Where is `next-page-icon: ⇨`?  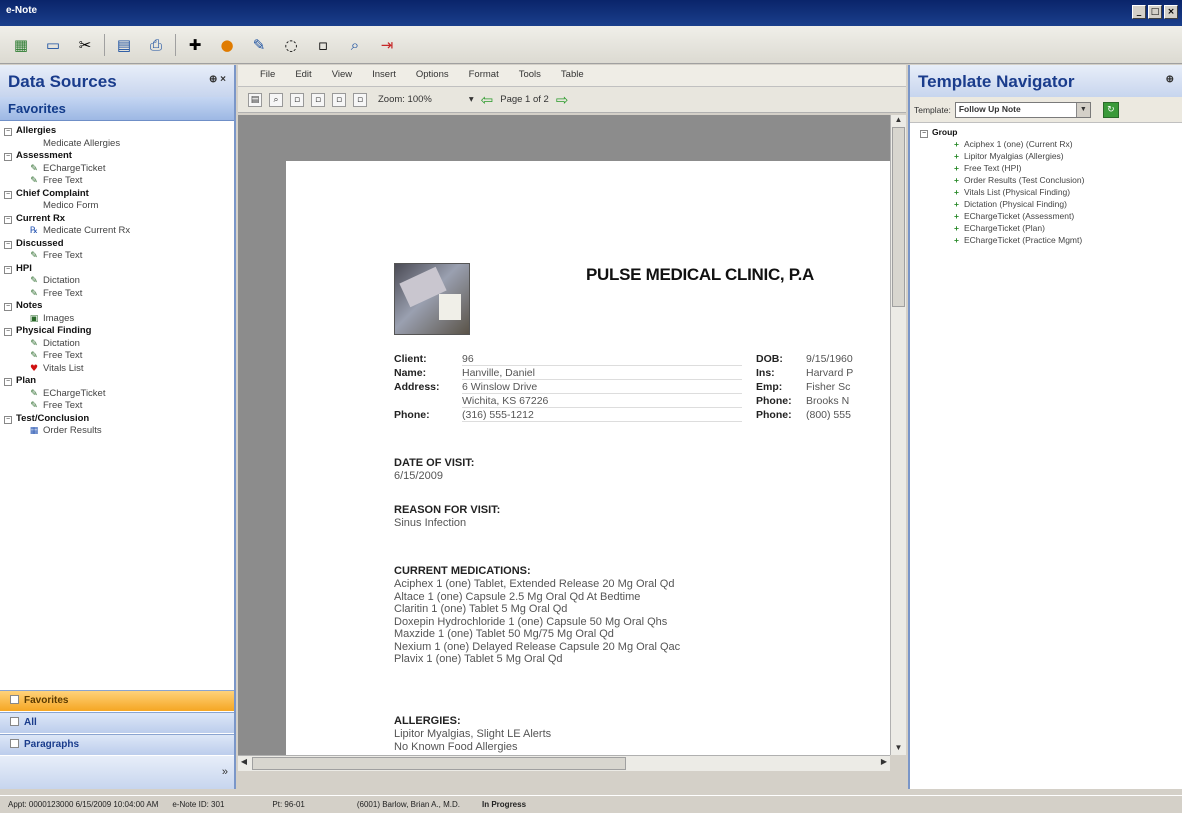 next-page-icon: ⇨ is located at coordinates (562, 100).